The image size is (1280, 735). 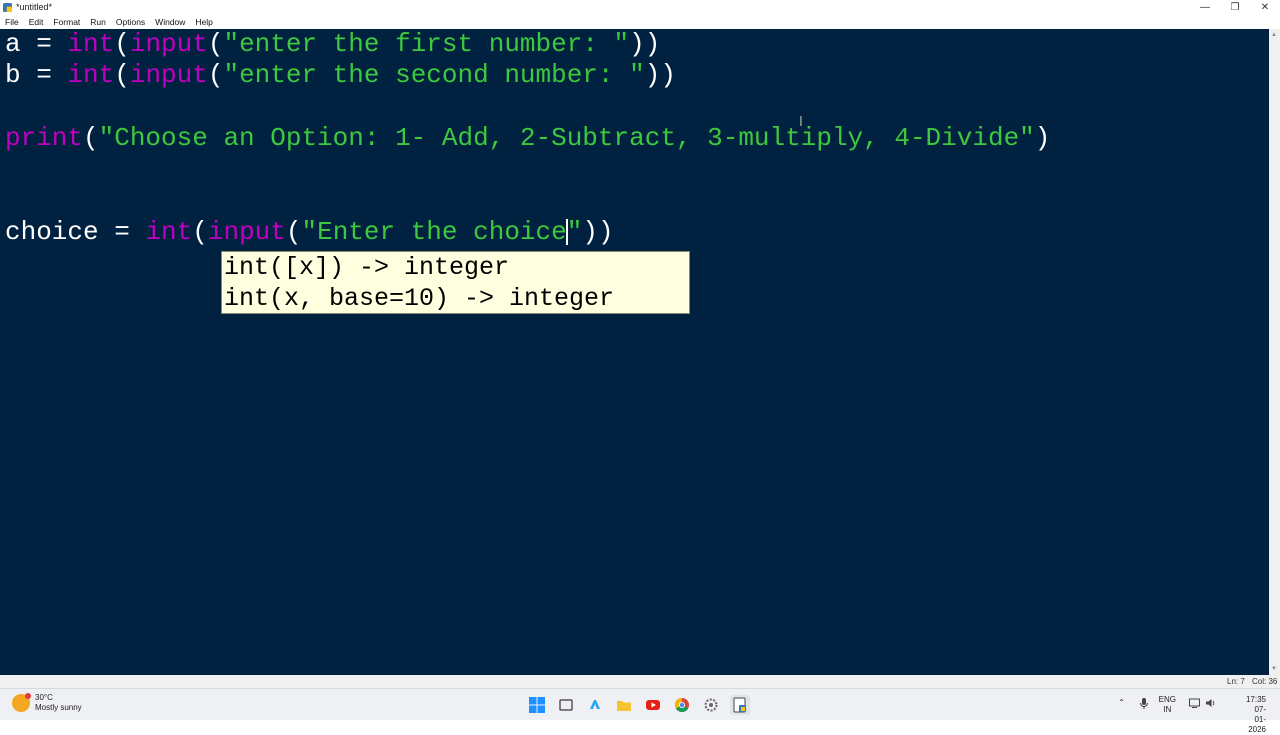 What do you see at coordinates (1265, 7) in the screenshot?
I see `close-icon: ✕` at bounding box center [1265, 7].